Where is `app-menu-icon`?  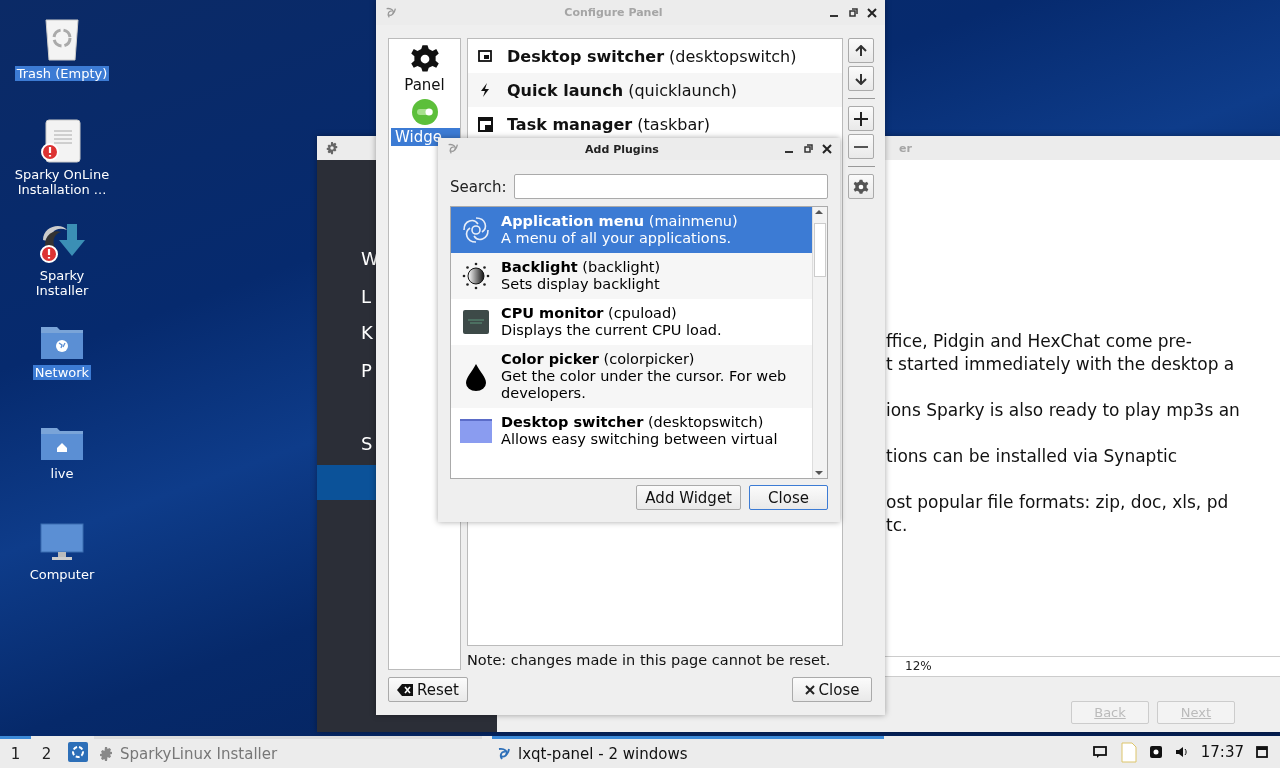
app-menu-icon is located at coordinates (78, 752).